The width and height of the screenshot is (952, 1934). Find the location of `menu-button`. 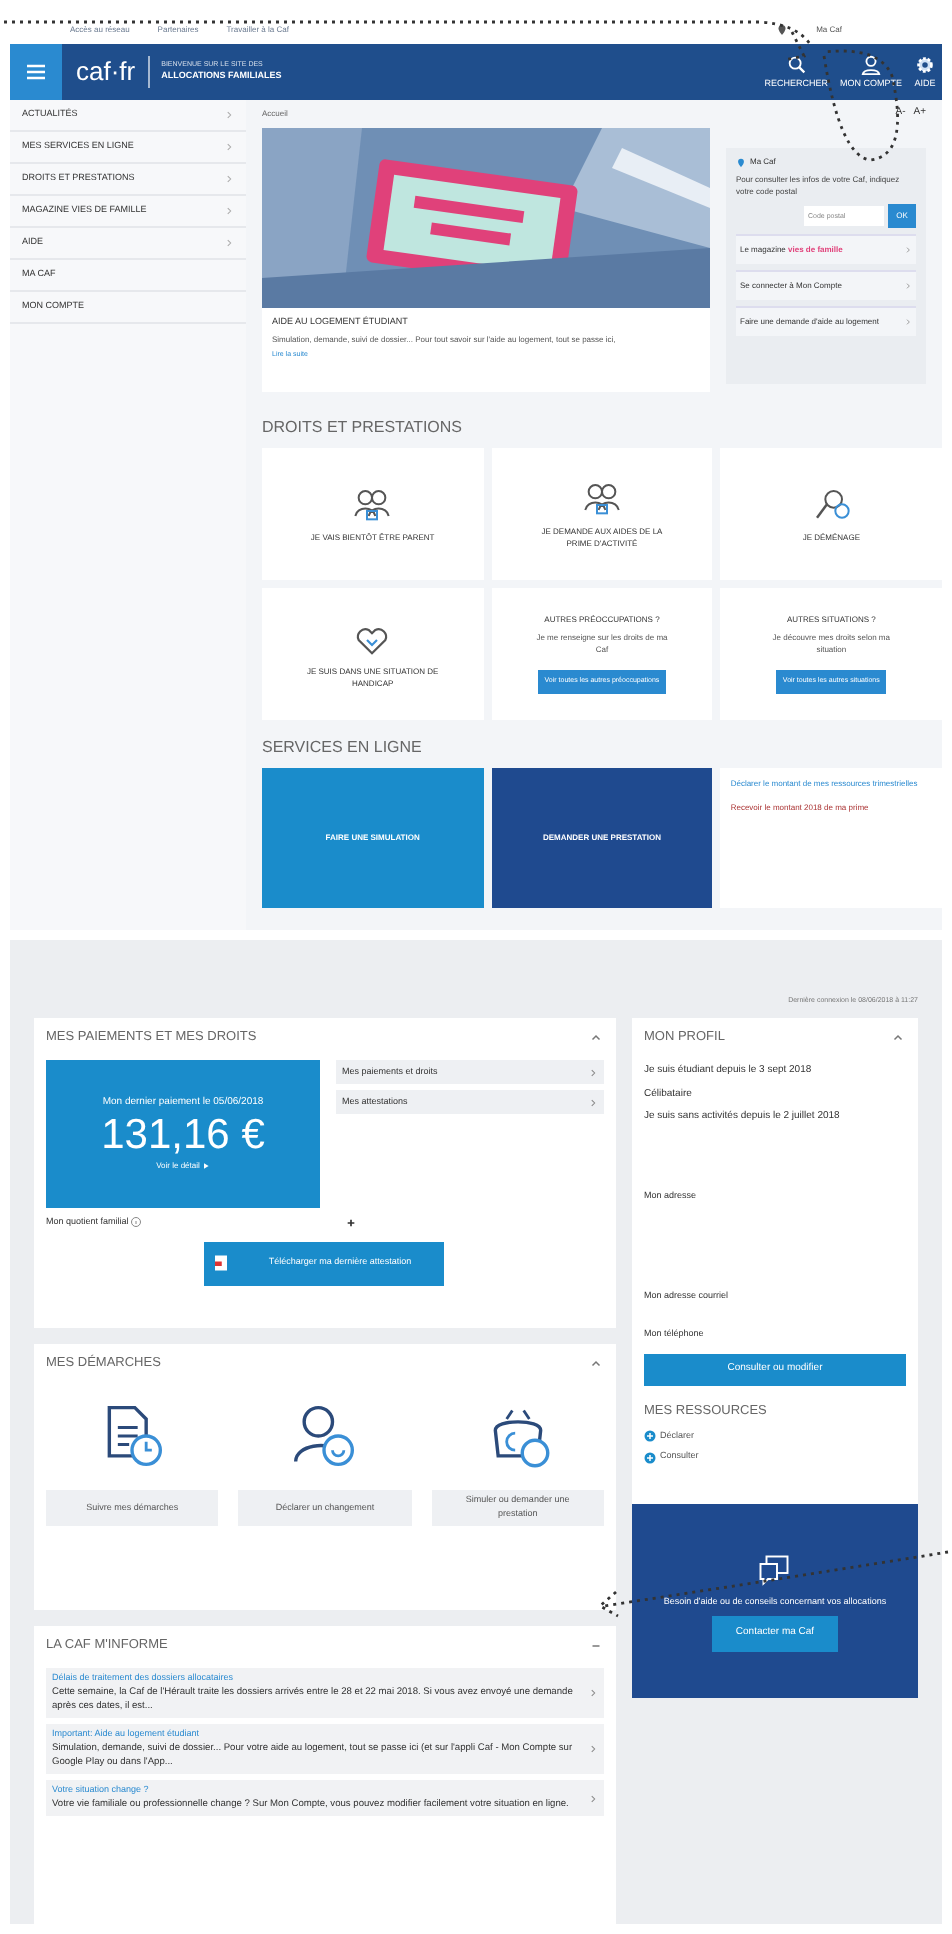

menu-button is located at coordinates (36, 72).